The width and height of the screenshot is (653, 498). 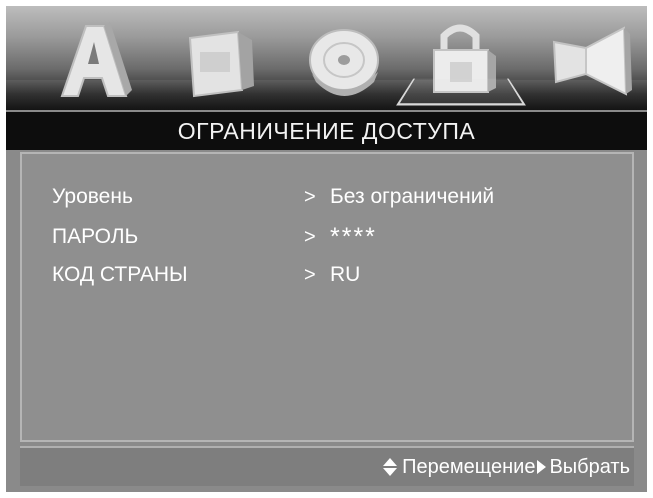 I want to click on lock-menu-icon, so click(x=461, y=60).